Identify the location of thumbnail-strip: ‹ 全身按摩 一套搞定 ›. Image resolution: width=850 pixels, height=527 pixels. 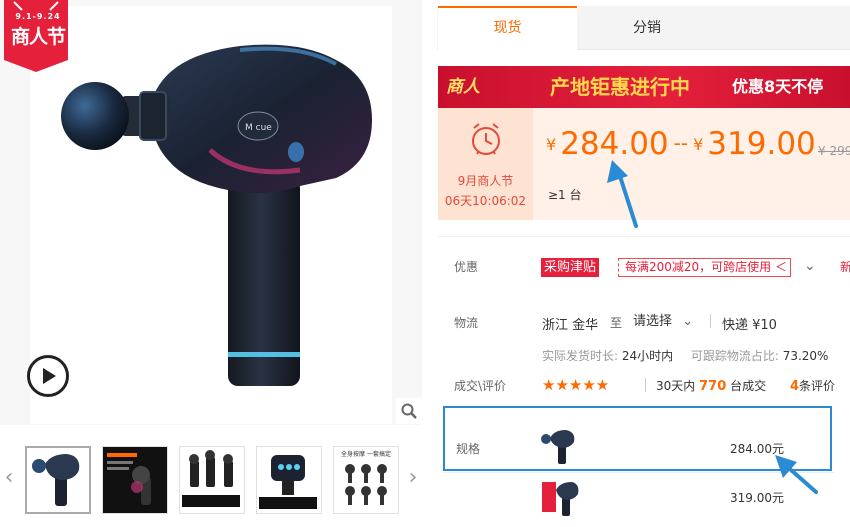
(211, 477).